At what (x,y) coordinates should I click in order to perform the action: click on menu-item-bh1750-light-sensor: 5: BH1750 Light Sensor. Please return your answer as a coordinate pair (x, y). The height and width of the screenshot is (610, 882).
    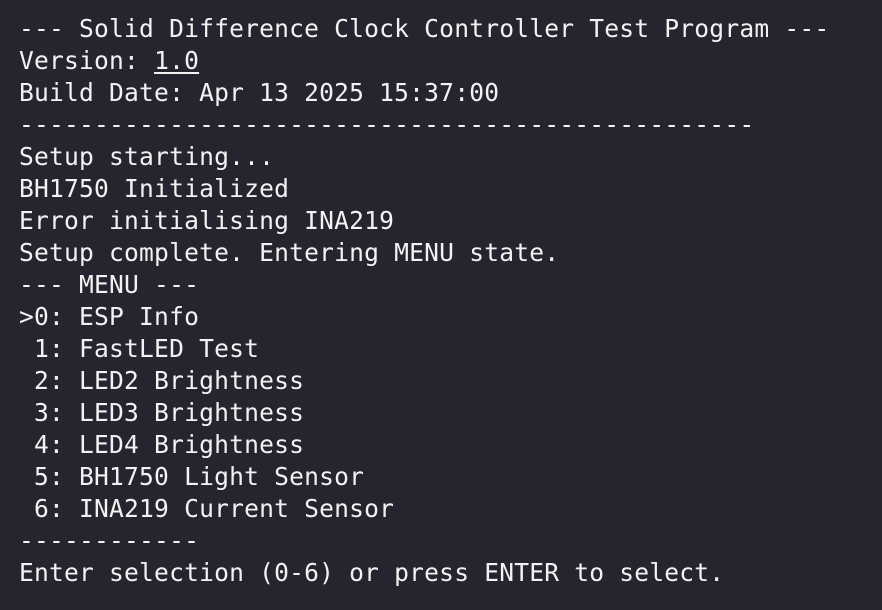
    Looking at the image, I should click on (192, 476).